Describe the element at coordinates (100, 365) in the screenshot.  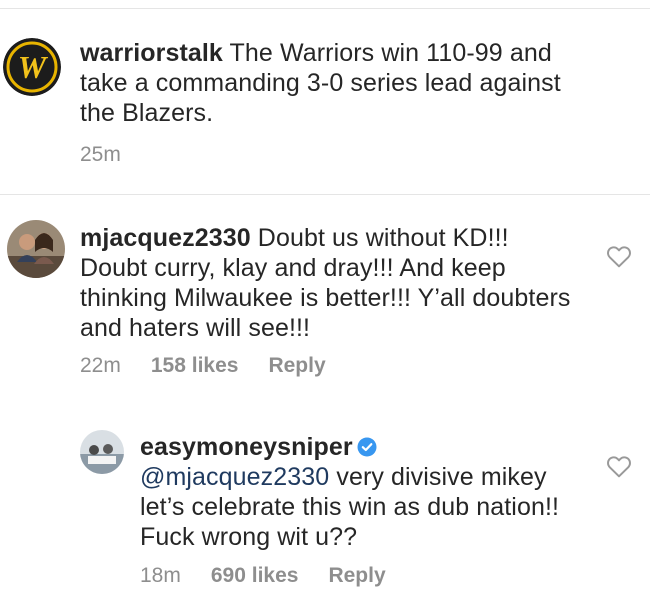
I see `comment-time: 22m` at that location.